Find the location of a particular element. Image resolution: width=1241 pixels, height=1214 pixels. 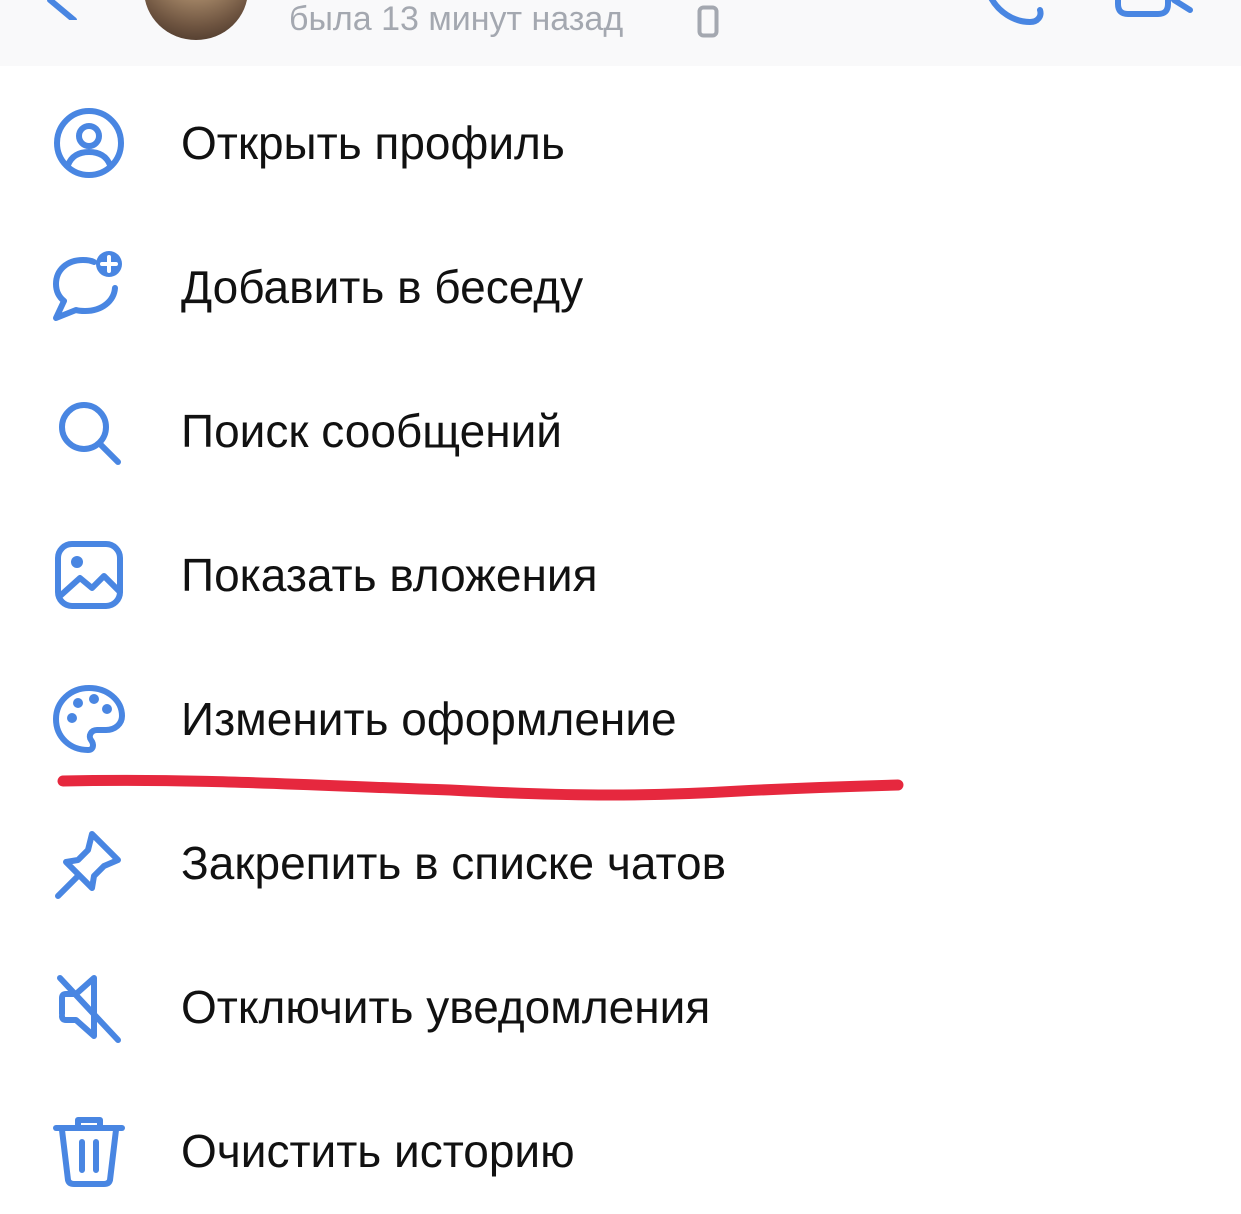

menu-item-change-theme: Изменить оформление is located at coordinates (620, 718).